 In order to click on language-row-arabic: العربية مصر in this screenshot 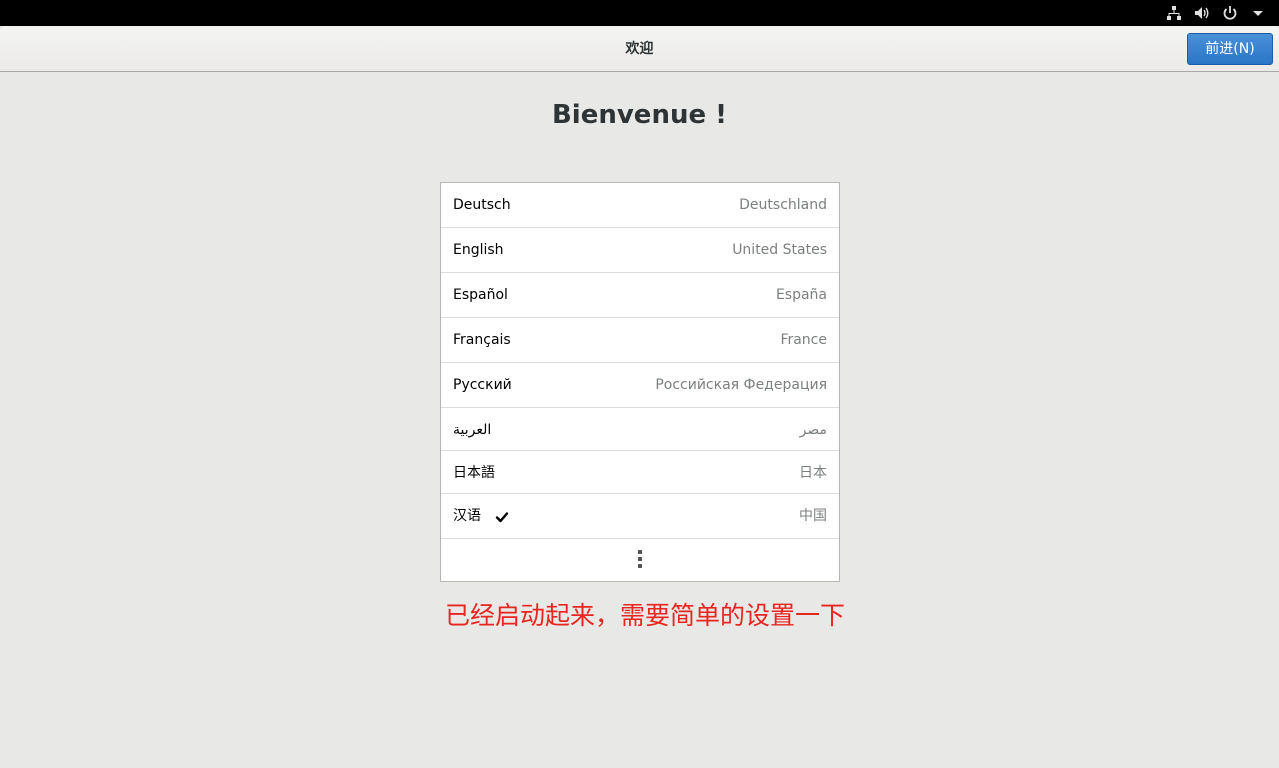, I will do `click(640, 429)`.